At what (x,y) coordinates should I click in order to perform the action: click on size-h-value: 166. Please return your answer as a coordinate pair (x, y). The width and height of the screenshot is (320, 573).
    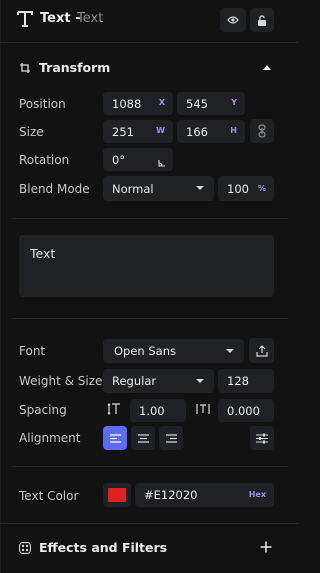
    Looking at the image, I should click on (197, 131).